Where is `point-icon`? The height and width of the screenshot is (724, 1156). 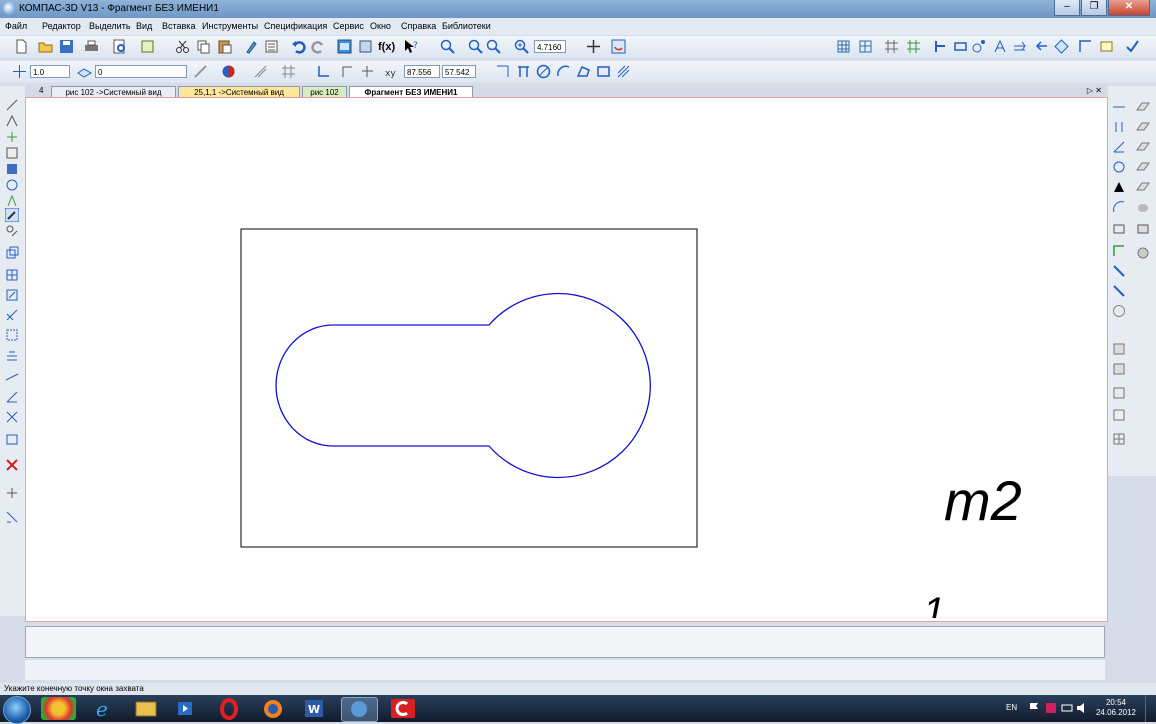
point-icon is located at coordinates (1119, 187).